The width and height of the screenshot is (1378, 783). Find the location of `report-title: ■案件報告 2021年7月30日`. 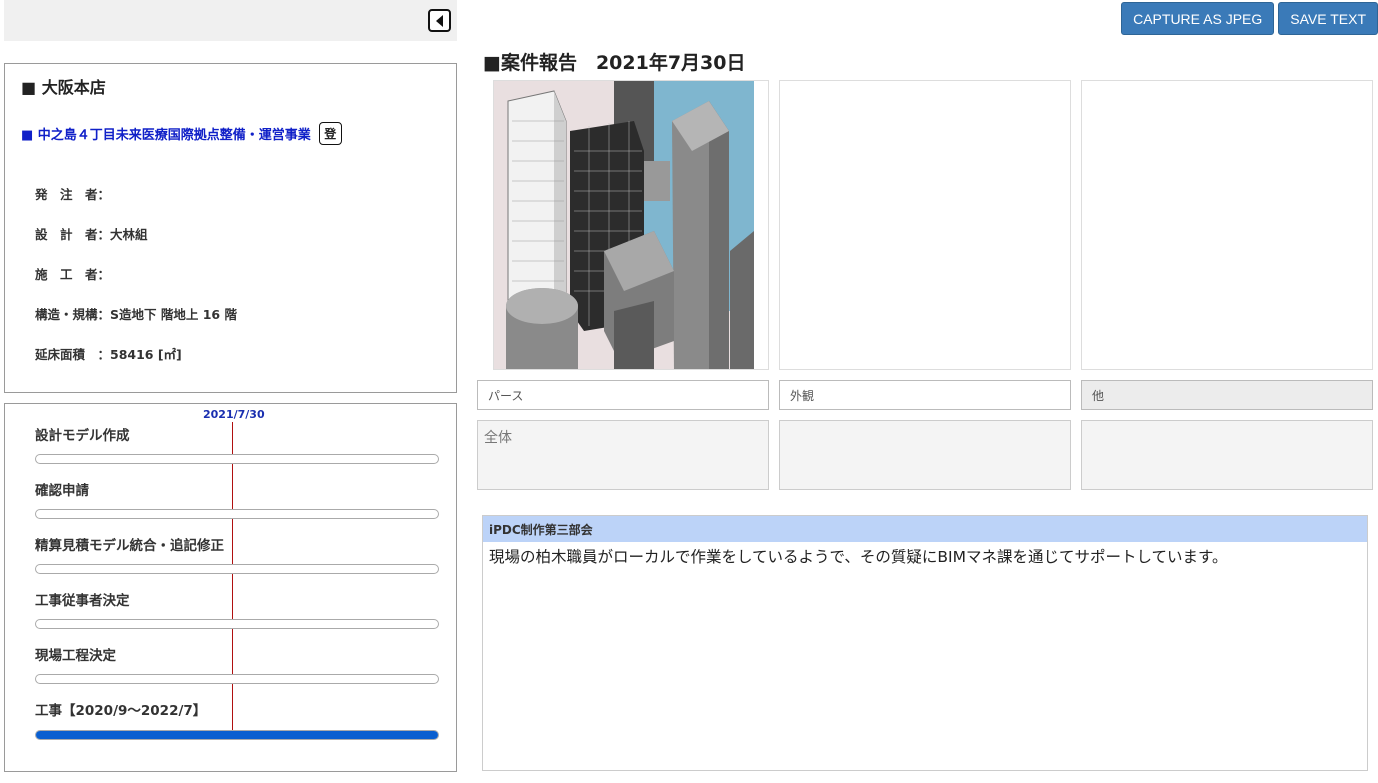

report-title: ■案件報告 2021年7月30日 is located at coordinates (614, 63).